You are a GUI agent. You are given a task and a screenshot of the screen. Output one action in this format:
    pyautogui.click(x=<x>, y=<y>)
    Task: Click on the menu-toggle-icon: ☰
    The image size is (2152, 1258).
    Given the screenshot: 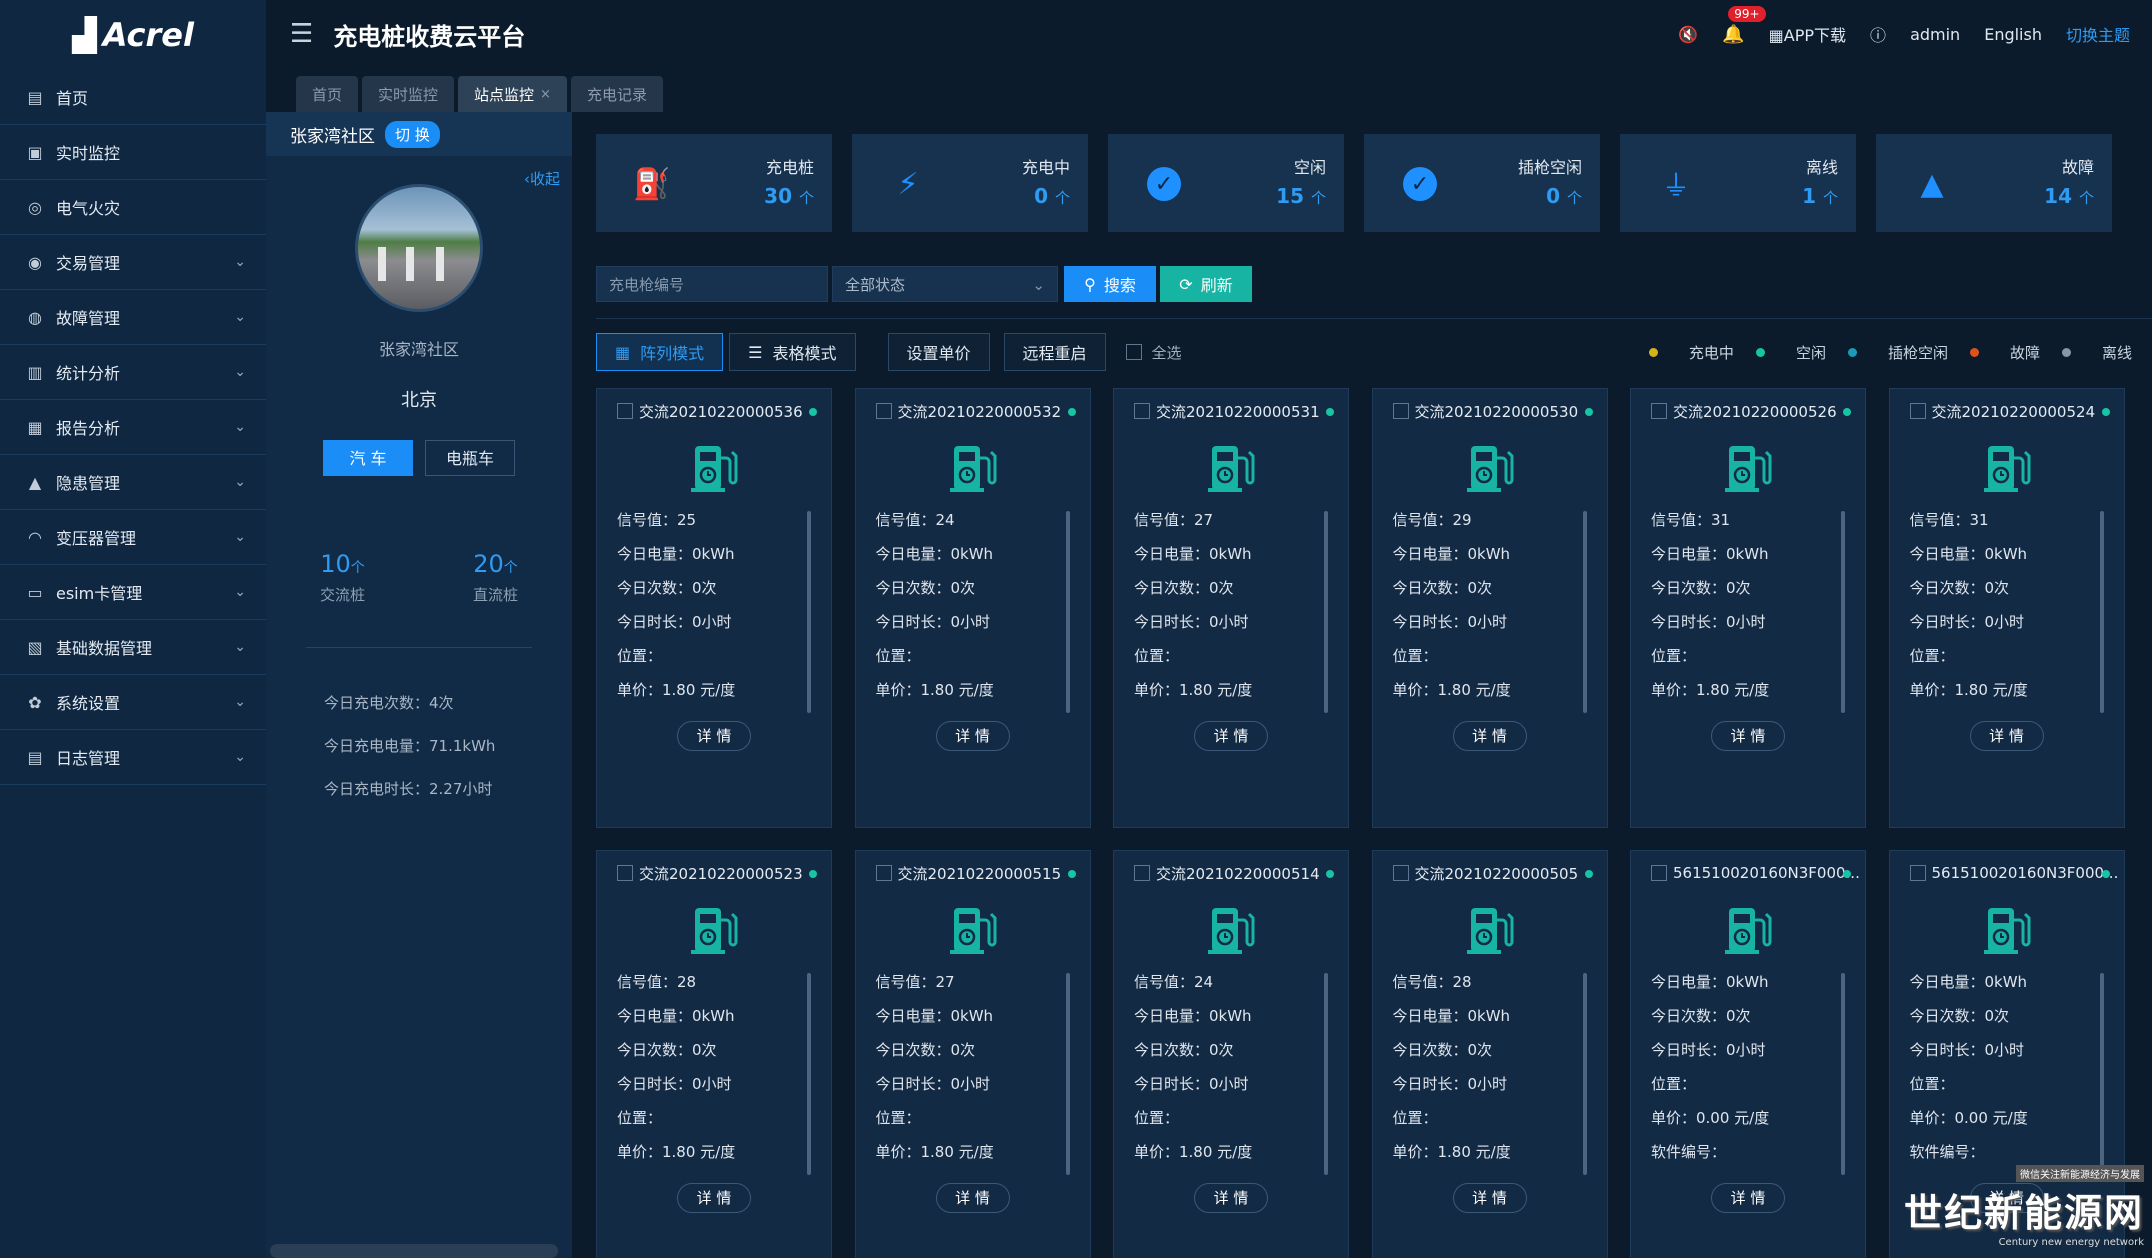 What is the action you would take?
    pyautogui.click(x=301, y=34)
    